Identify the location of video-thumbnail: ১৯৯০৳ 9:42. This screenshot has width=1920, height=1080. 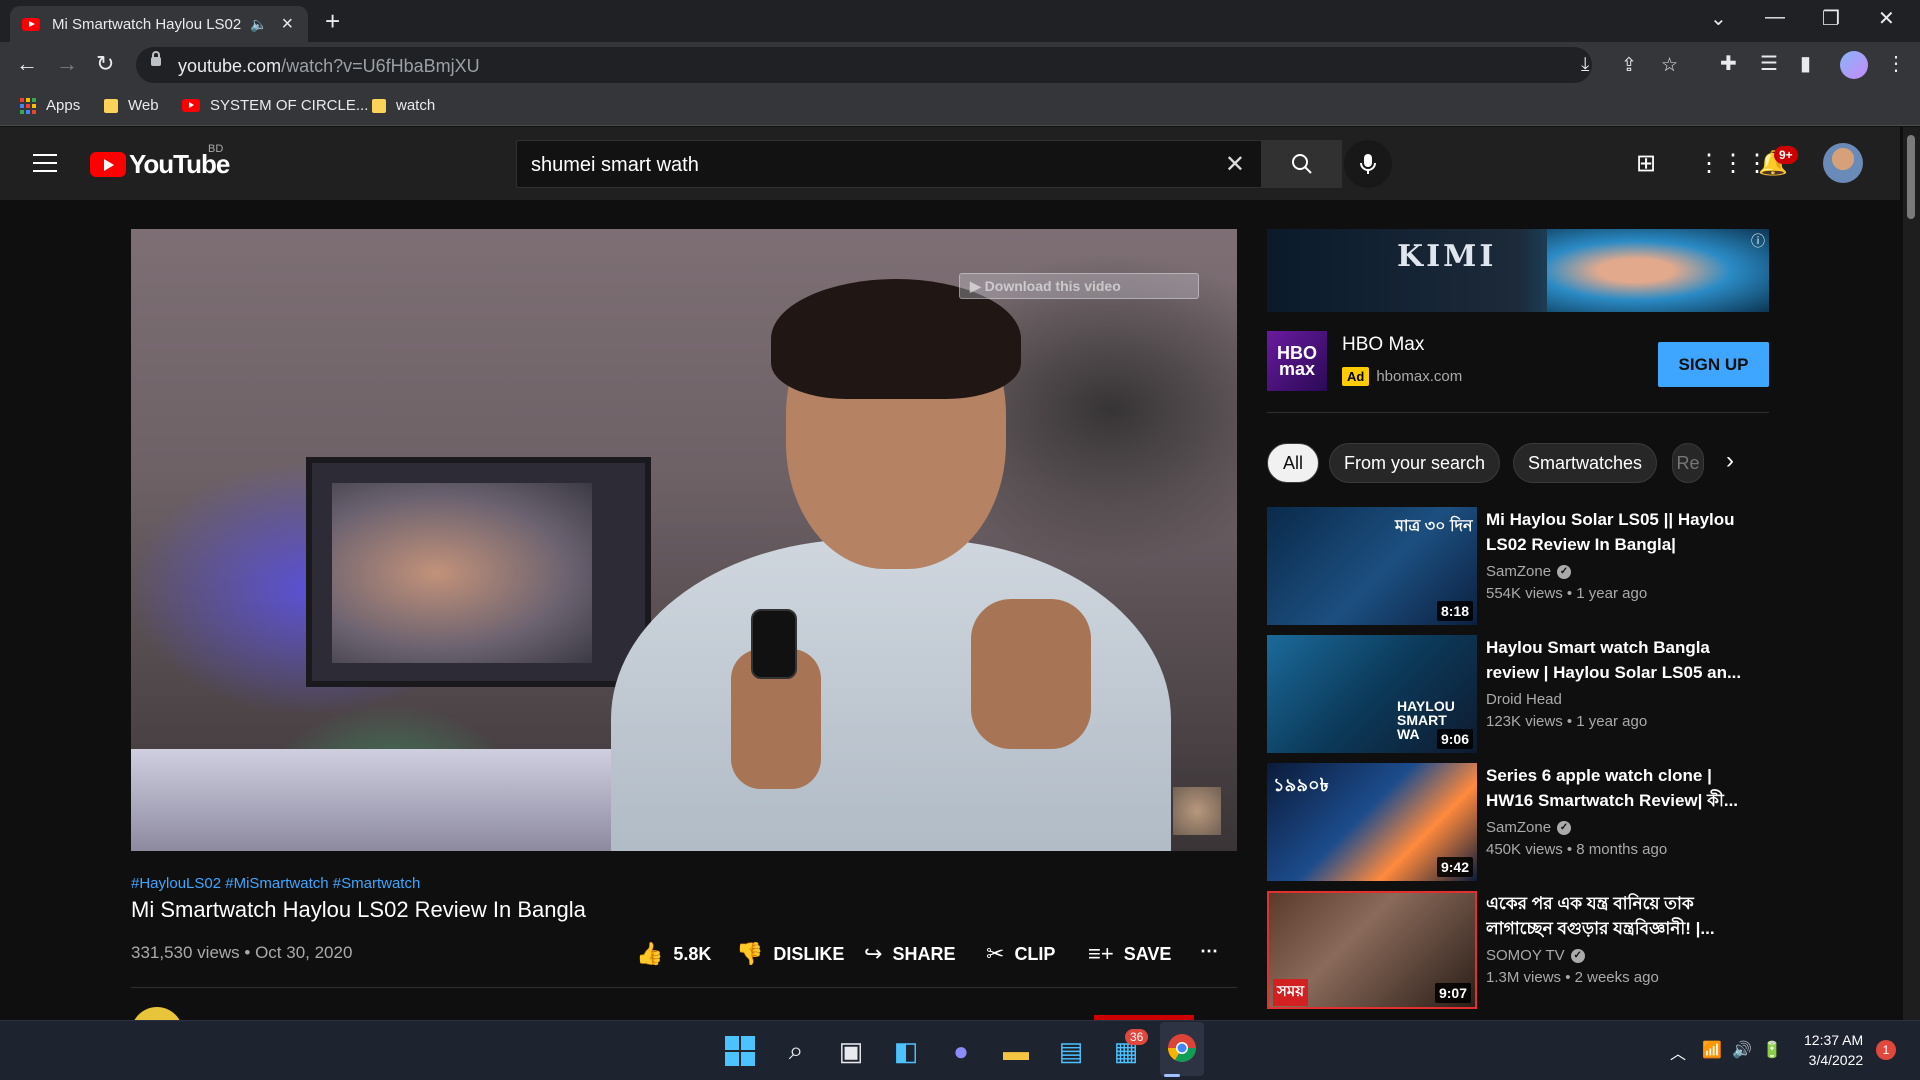
(1372, 822).